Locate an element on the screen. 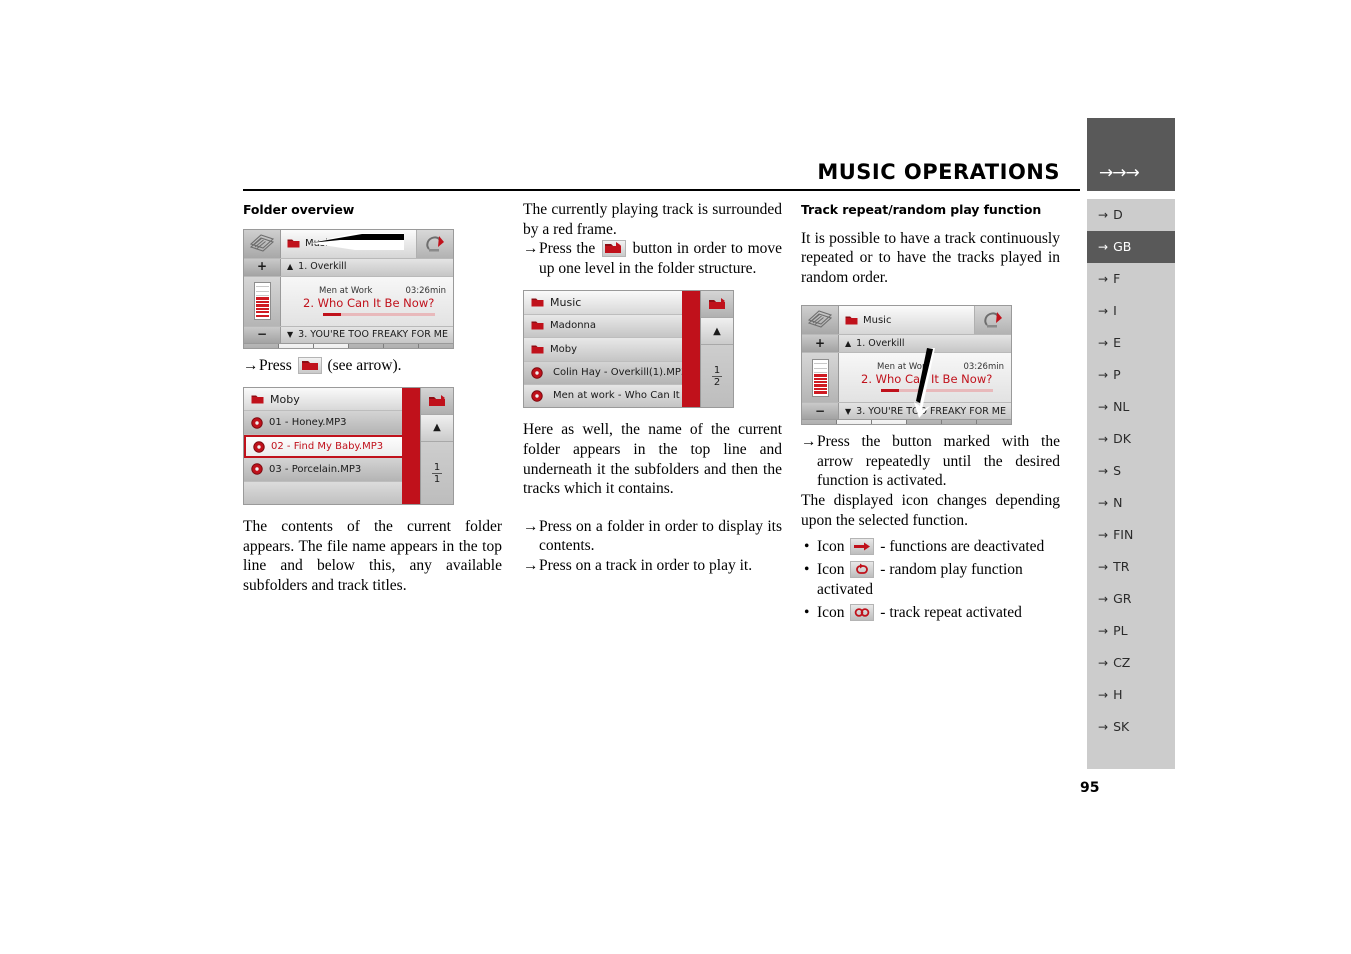  bullet-suffix: - track repeat activated is located at coordinates (951, 613).